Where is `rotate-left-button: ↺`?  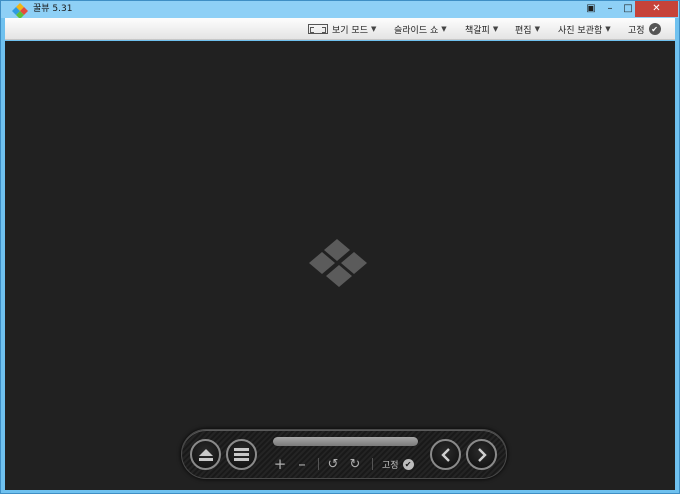
rotate-left-button: ↺ is located at coordinates (333, 464).